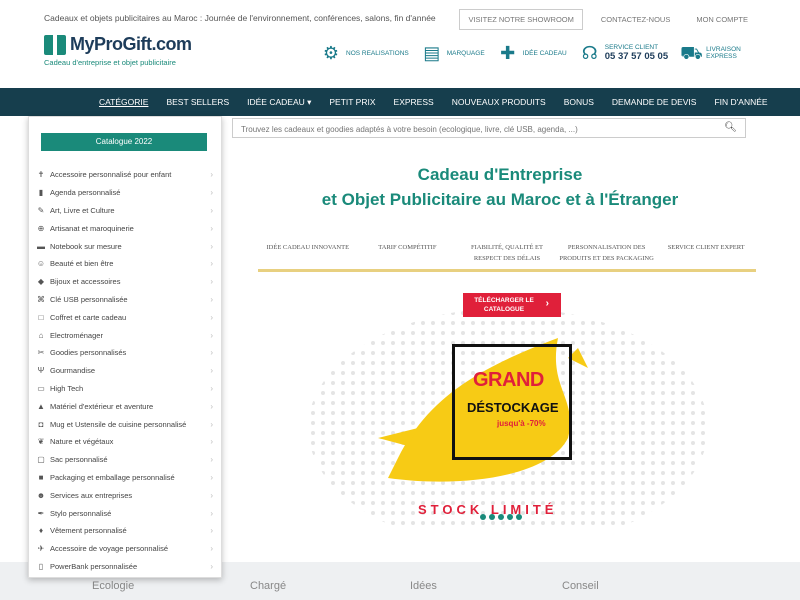 This screenshot has width=800, height=600. I want to click on footer-conseil: Conseil, so click(580, 586).